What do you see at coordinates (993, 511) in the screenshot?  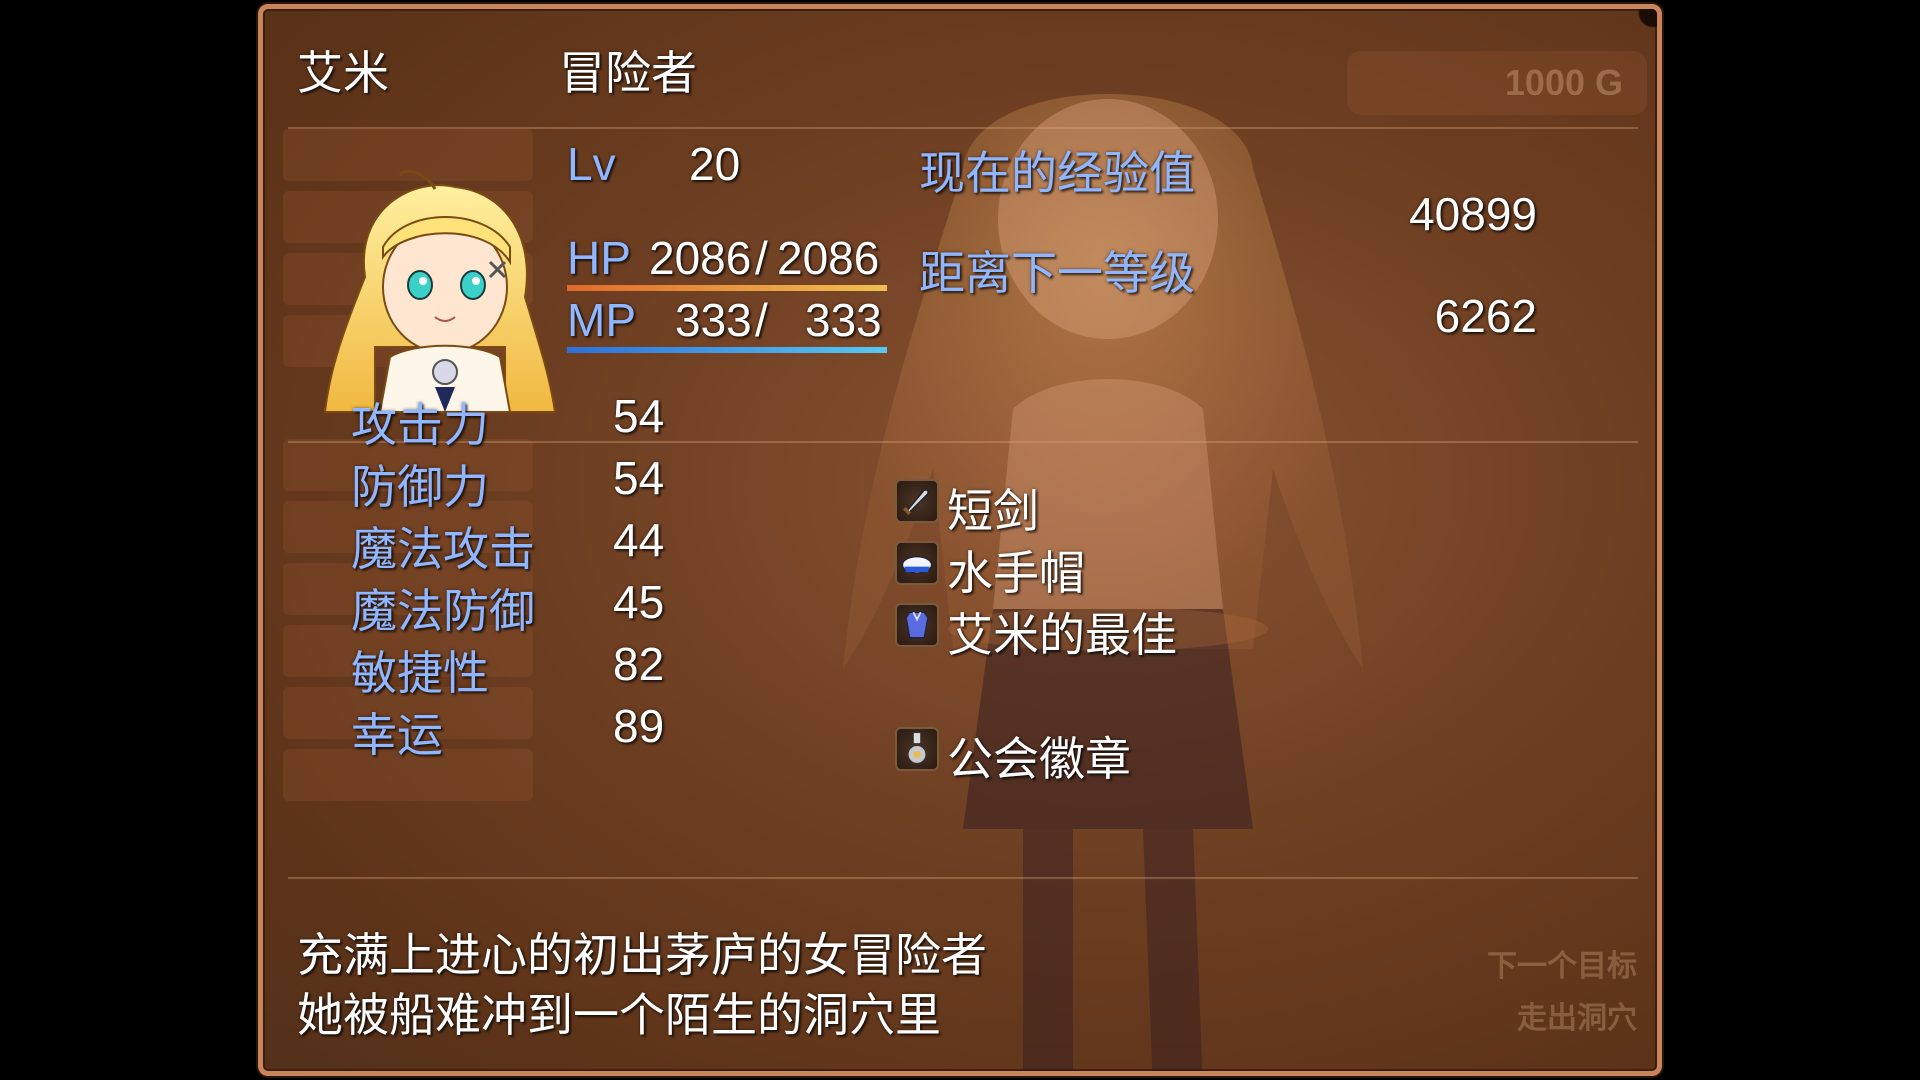 I see `equipment-name: 短剑` at bounding box center [993, 511].